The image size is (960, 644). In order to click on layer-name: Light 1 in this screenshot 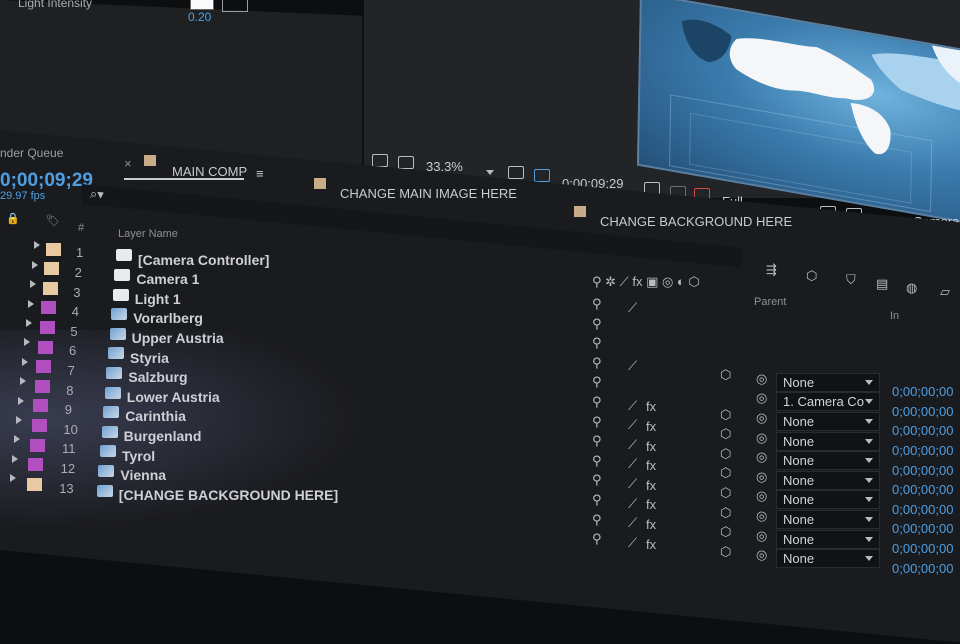, I will do `click(158, 299)`.